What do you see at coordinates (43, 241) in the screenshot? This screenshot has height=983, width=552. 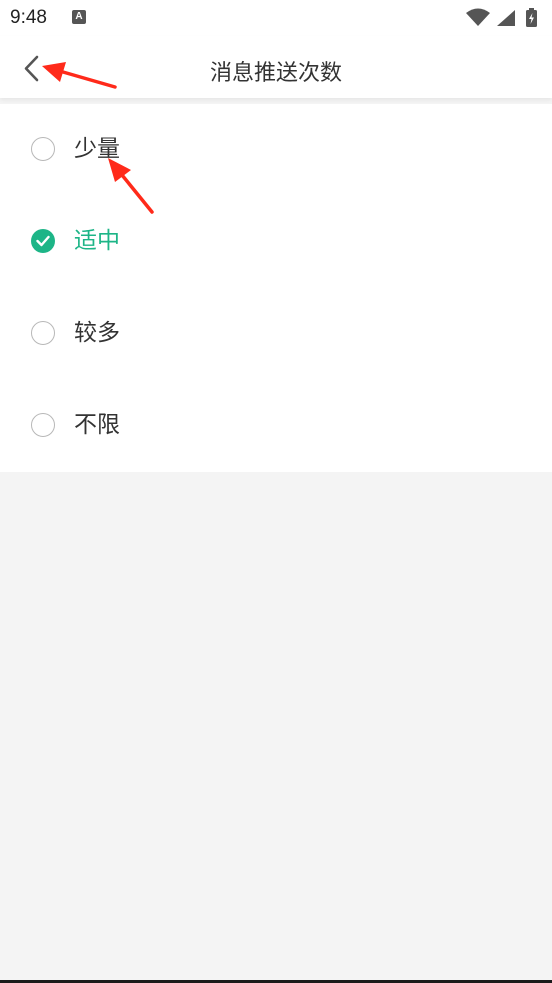 I see `radio-checked-icon` at bounding box center [43, 241].